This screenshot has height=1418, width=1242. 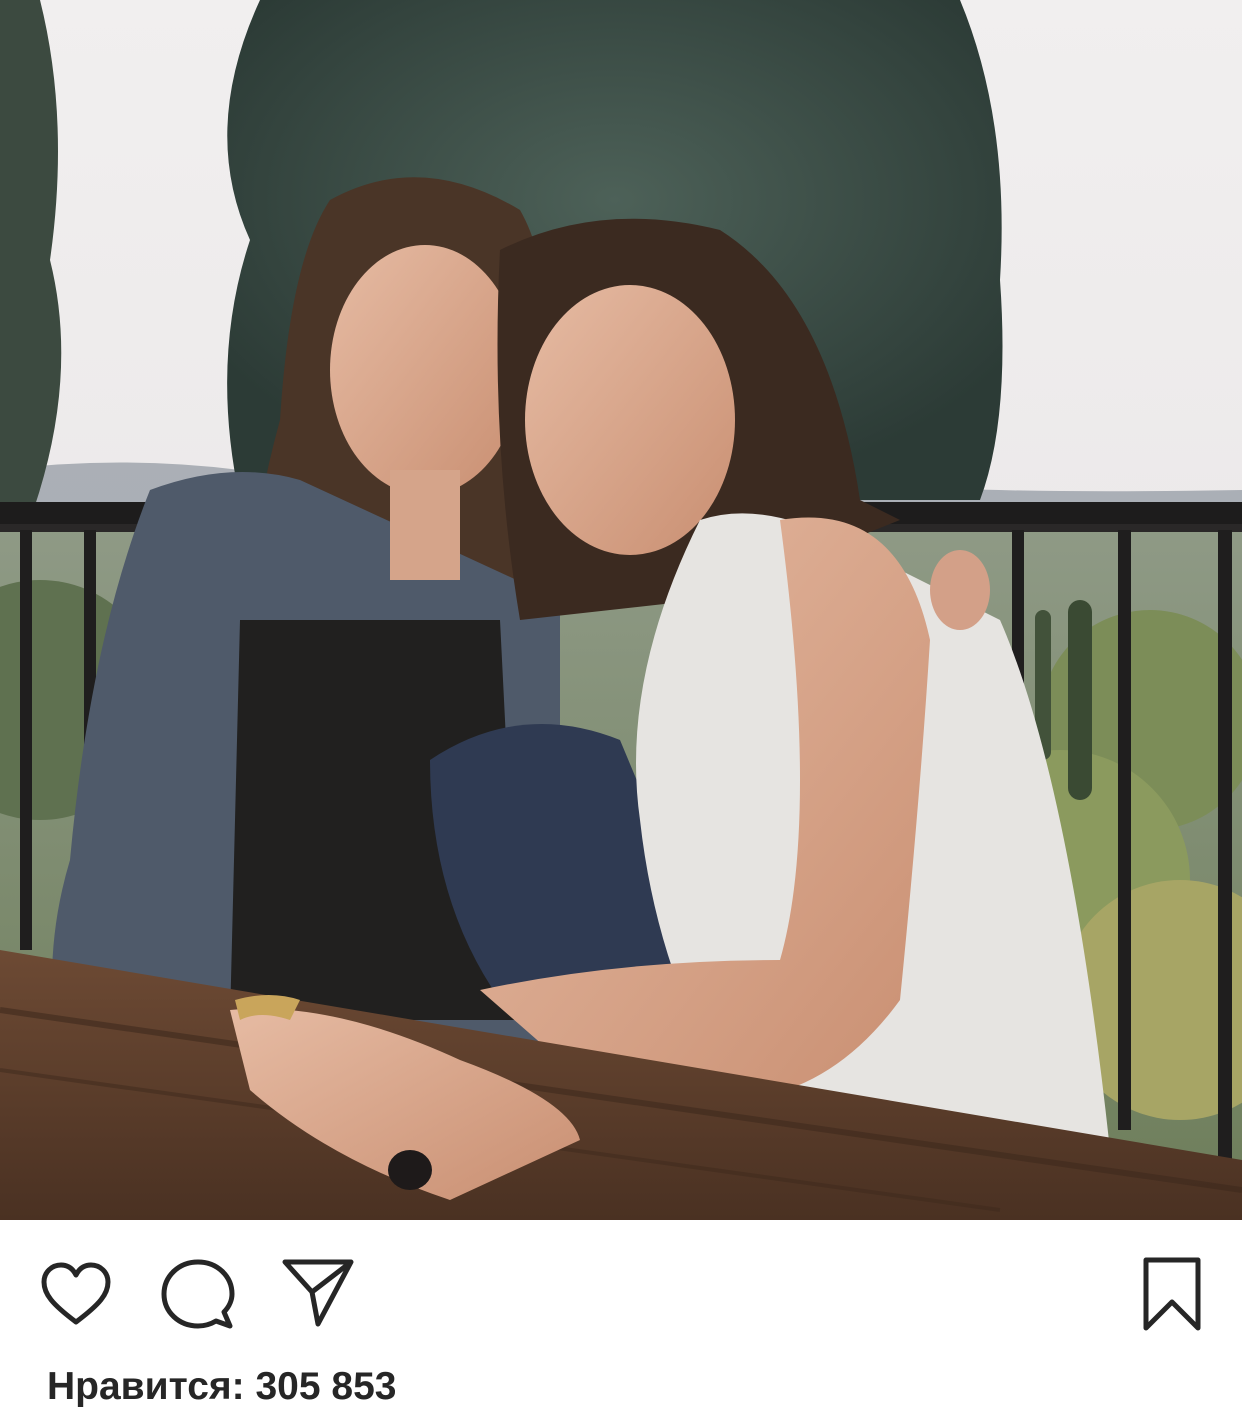 What do you see at coordinates (318, 1294) in the screenshot?
I see `paper-plane-icon` at bounding box center [318, 1294].